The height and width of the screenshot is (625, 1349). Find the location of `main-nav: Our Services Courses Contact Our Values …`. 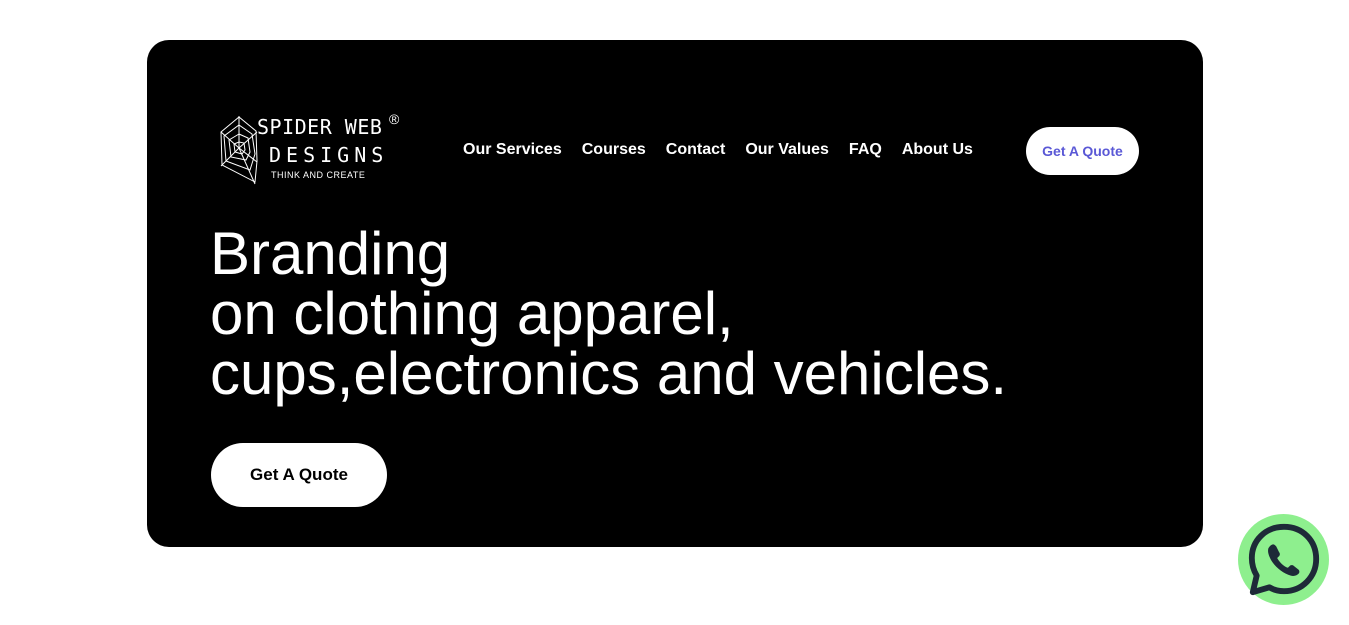

main-nav: Our Services Courses Contact Our Values … is located at coordinates (718, 150).